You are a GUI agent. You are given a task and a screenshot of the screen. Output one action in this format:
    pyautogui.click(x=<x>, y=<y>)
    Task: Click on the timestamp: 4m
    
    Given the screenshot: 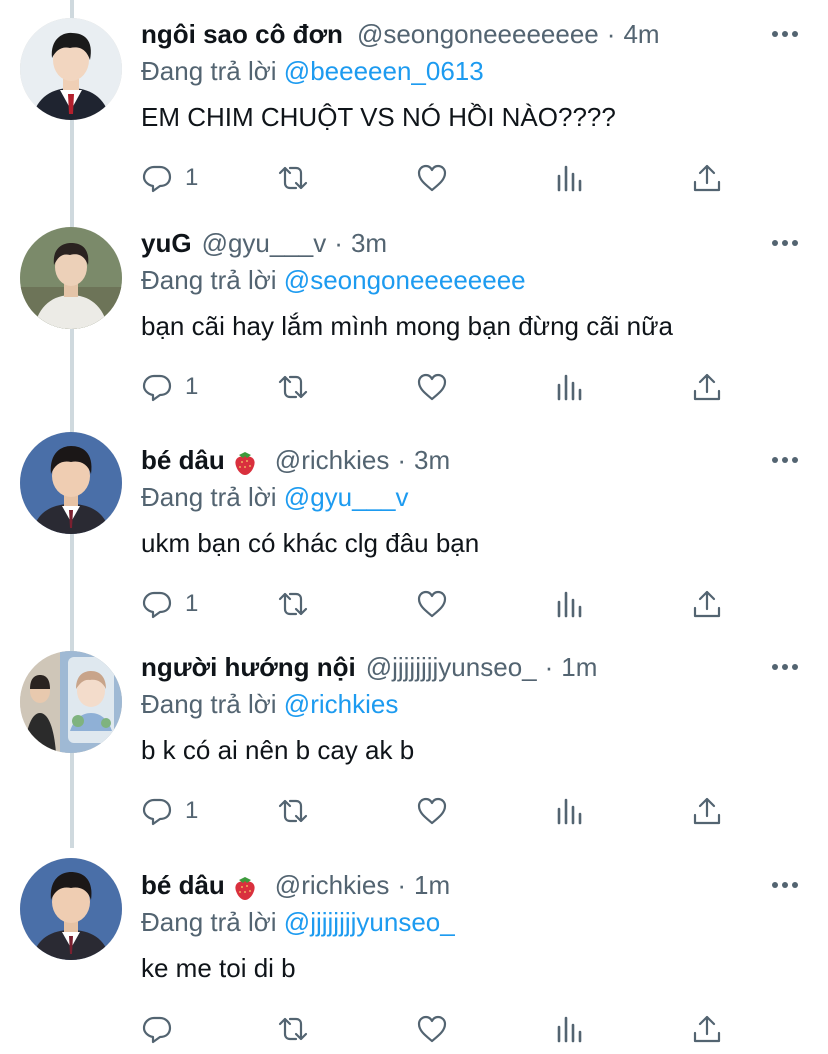 What is the action you would take?
    pyautogui.click(x=641, y=34)
    